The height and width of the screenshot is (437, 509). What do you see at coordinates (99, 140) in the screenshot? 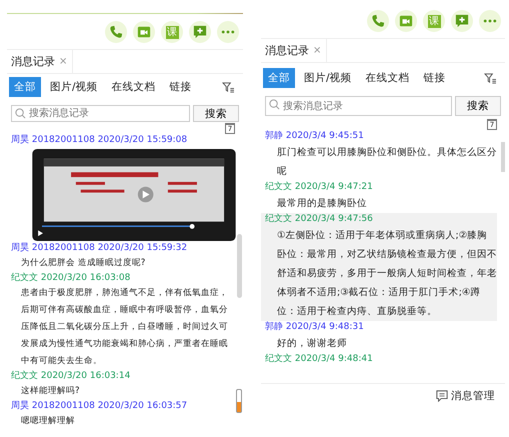
I see `message-sender: 周昊 20182001108 2020/3/20 15:59:08` at bounding box center [99, 140].